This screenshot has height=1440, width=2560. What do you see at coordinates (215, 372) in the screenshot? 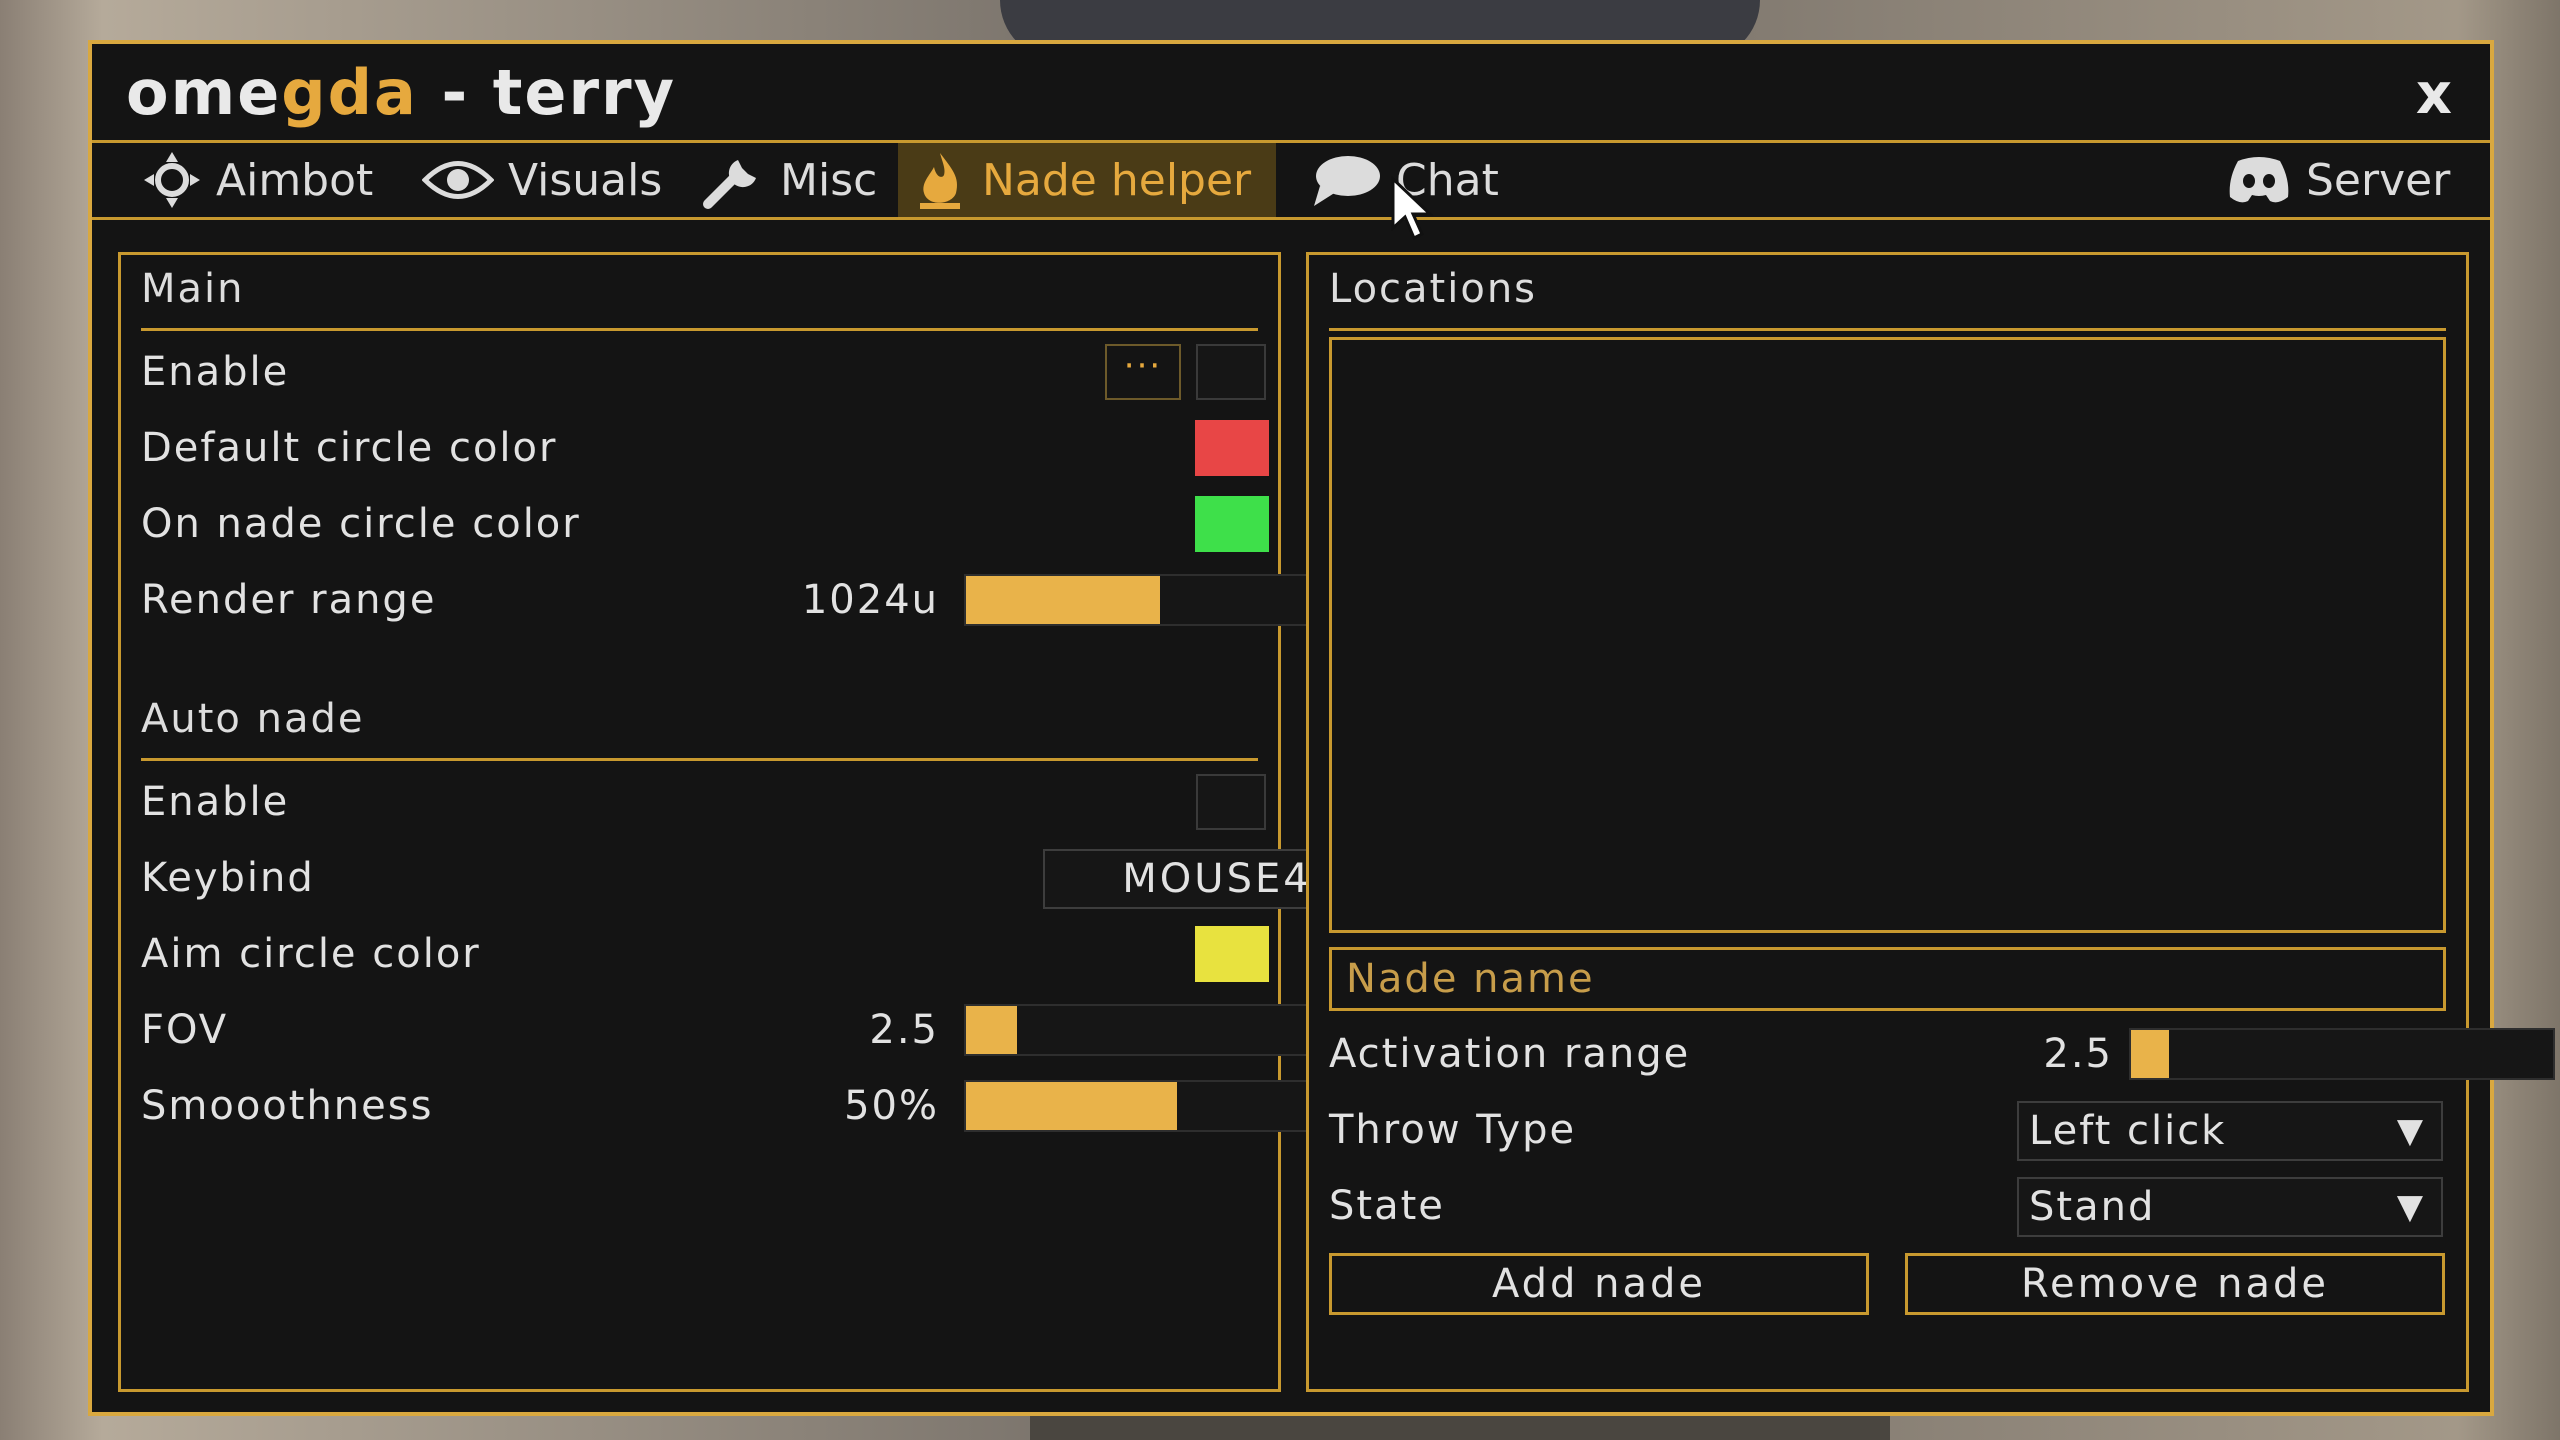
I see `main-enable-label: Enable` at bounding box center [215, 372].